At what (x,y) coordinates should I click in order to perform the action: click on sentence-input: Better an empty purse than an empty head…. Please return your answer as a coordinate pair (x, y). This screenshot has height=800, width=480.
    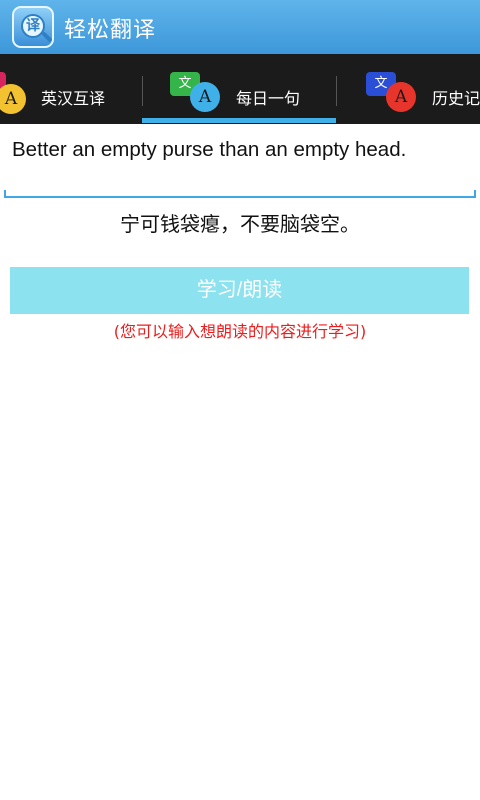
    Looking at the image, I should click on (240, 166).